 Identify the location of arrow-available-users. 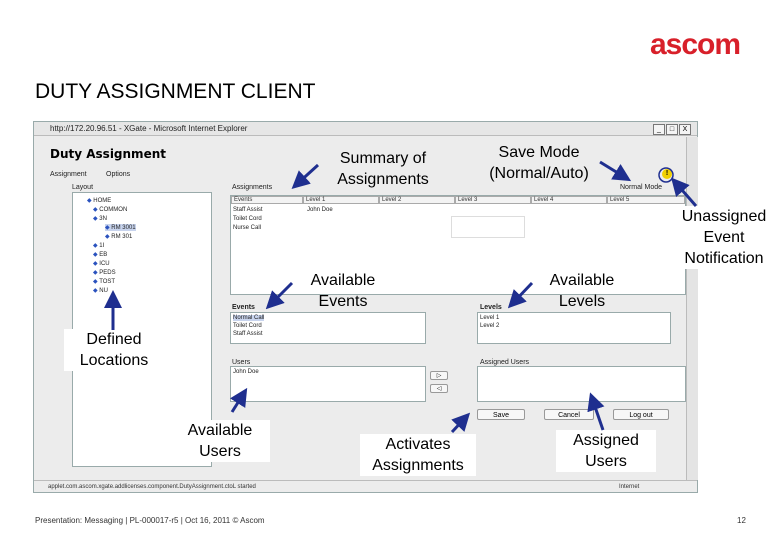
(238, 400).